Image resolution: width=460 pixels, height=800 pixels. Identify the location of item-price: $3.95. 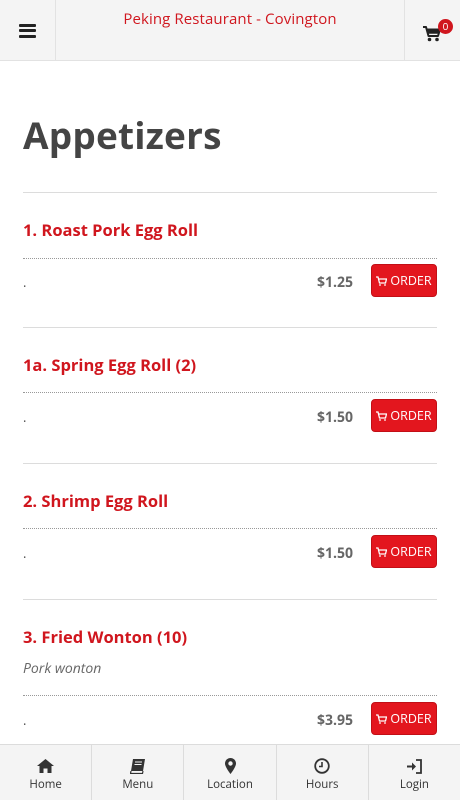
(334, 720).